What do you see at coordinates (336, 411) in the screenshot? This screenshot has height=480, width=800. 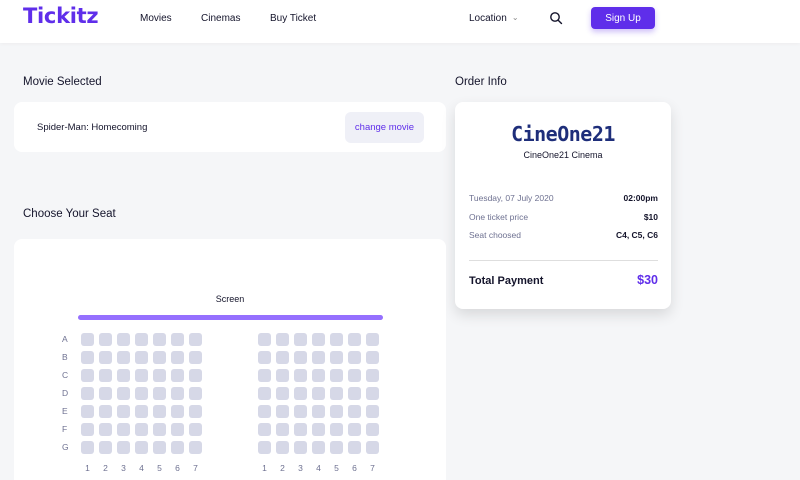 I see `seat-e5-right` at bounding box center [336, 411].